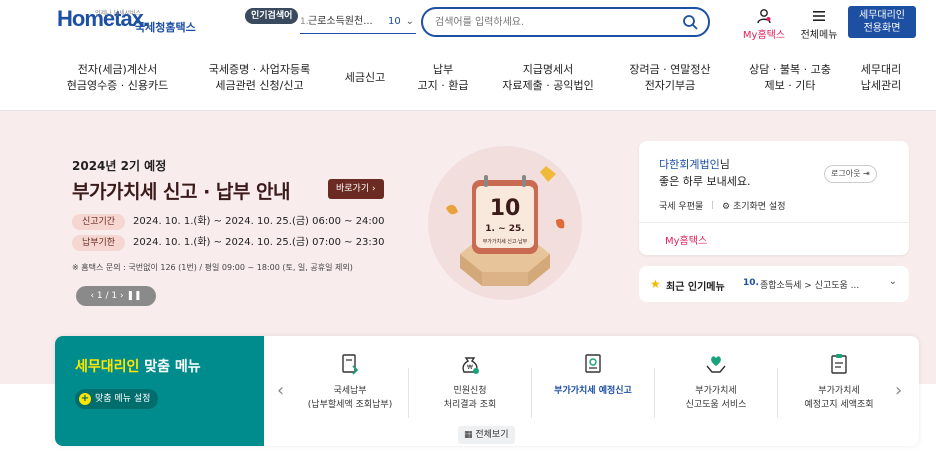 This screenshot has width=936, height=451. I want to click on popular-search-next: 10, so click(394, 21).